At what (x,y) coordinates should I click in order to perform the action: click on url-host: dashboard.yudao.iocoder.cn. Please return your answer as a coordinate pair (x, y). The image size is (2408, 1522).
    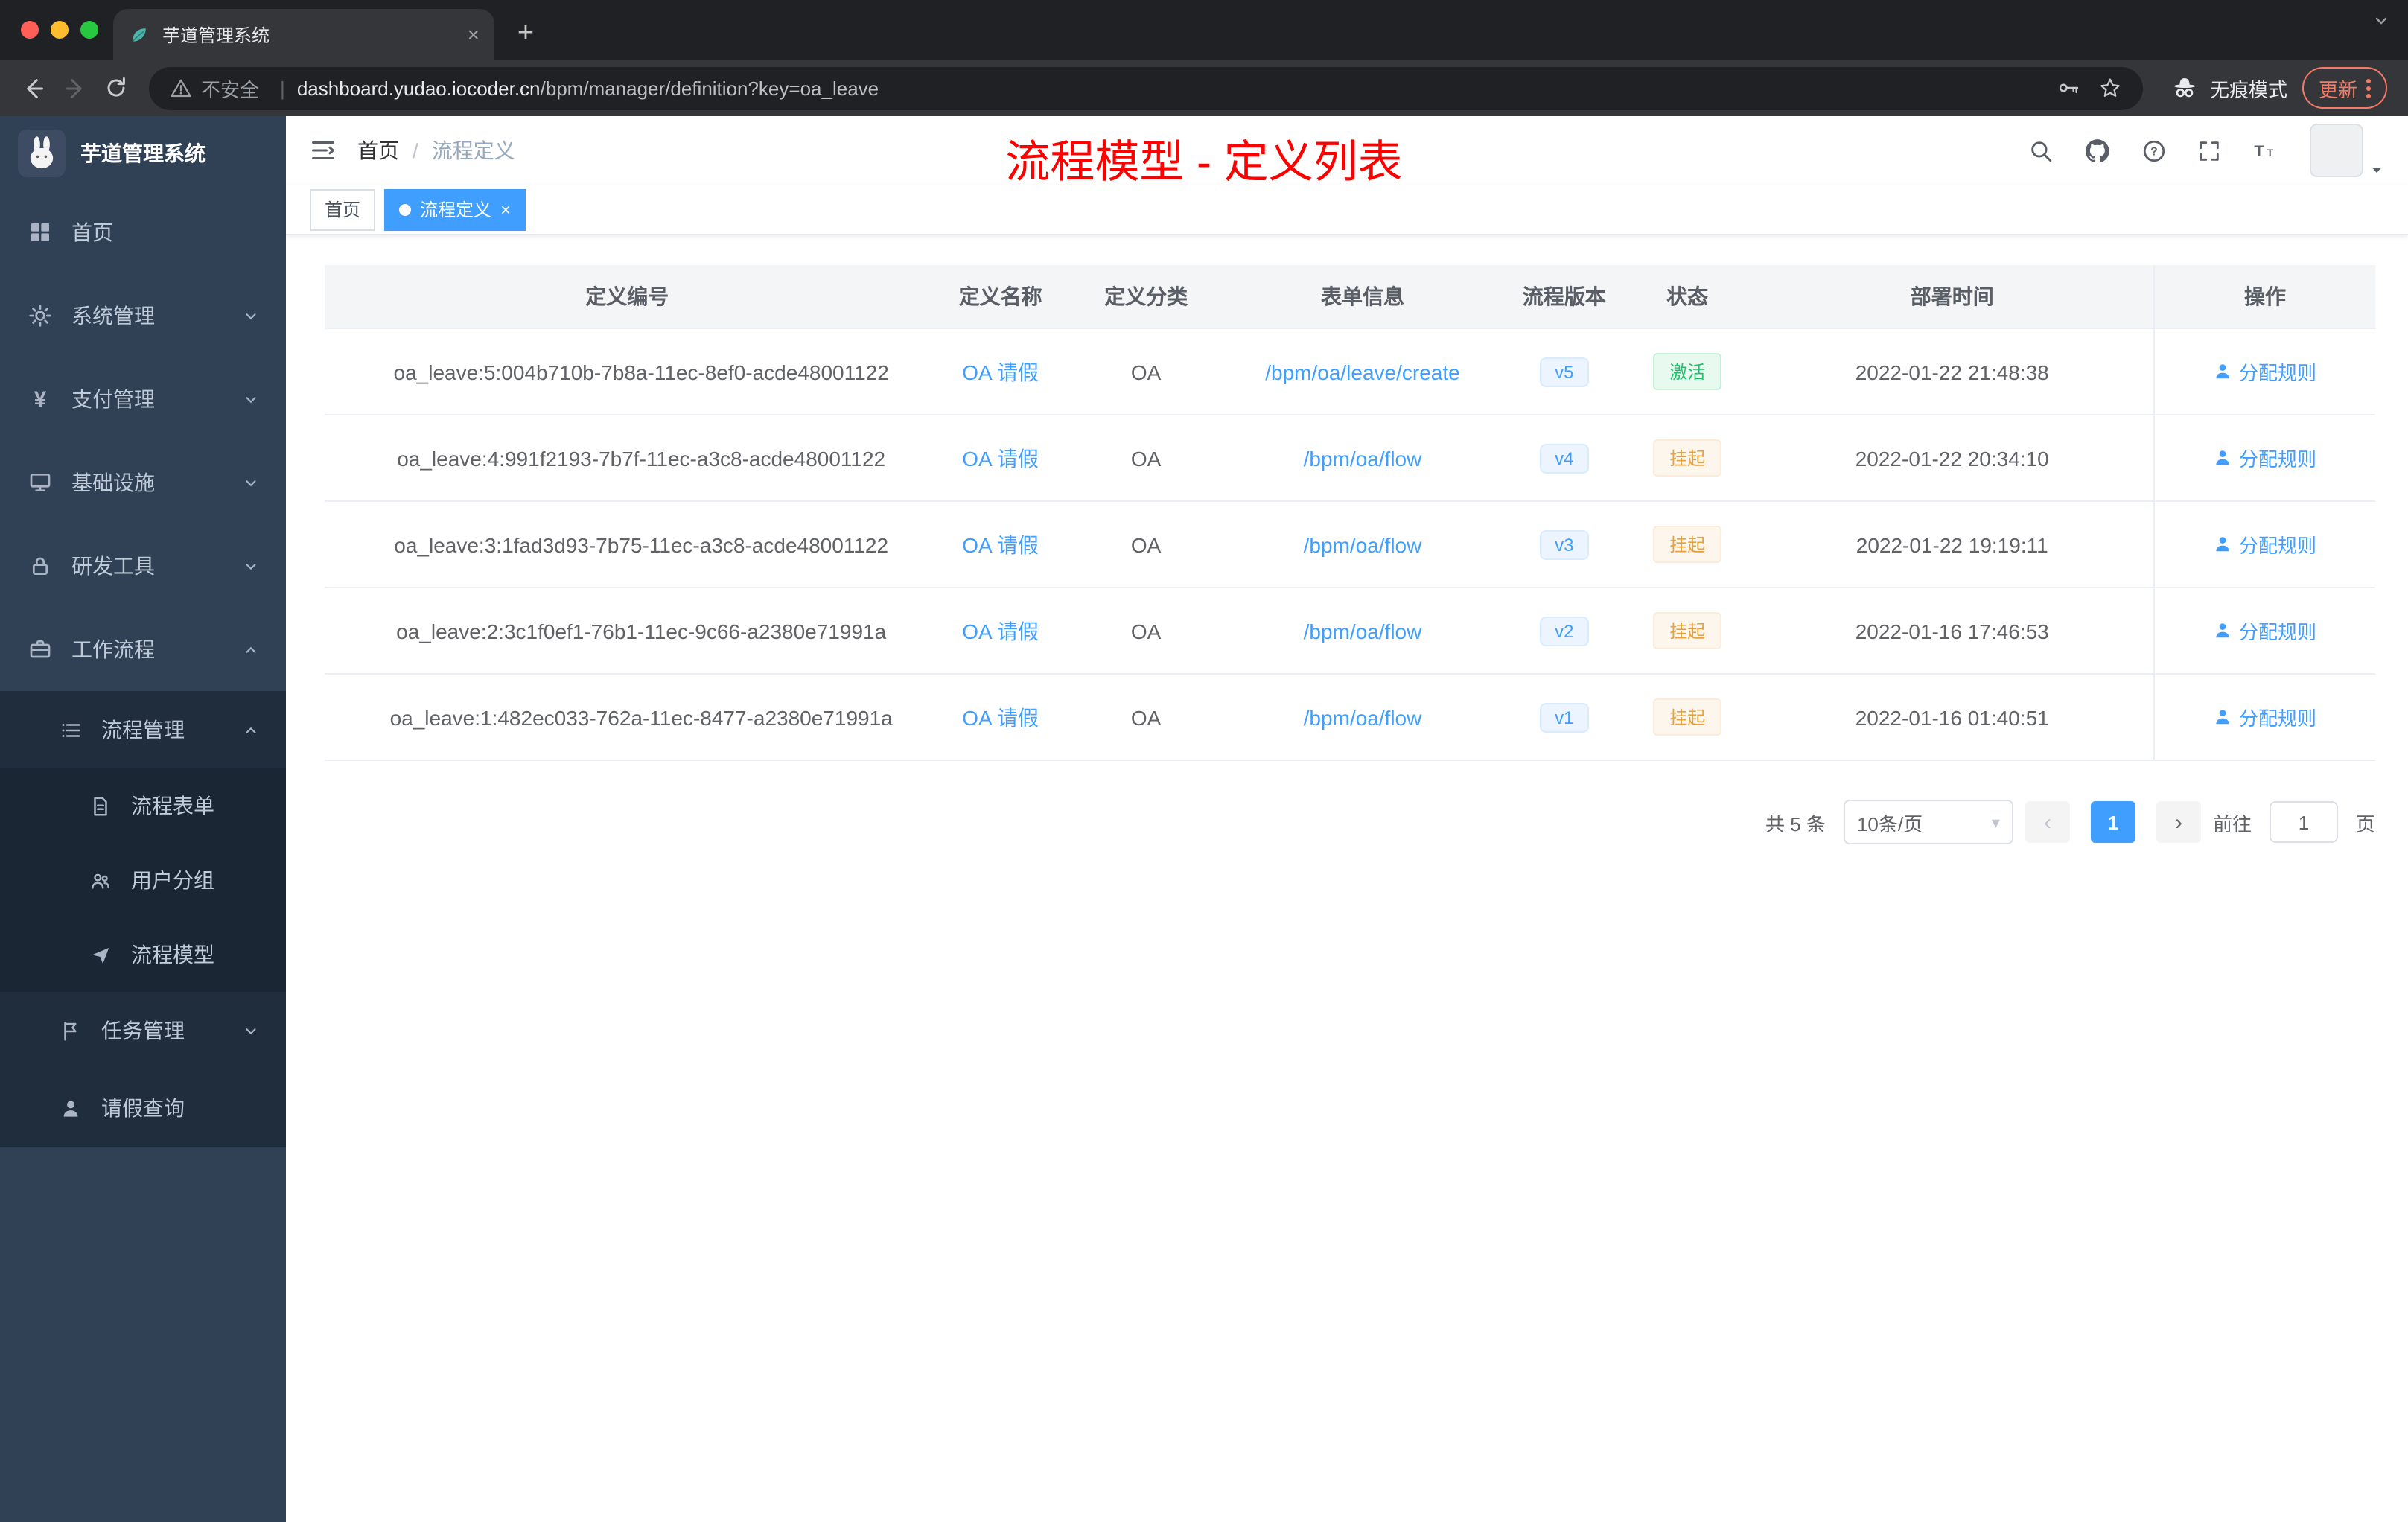
    Looking at the image, I should click on (418, 88).